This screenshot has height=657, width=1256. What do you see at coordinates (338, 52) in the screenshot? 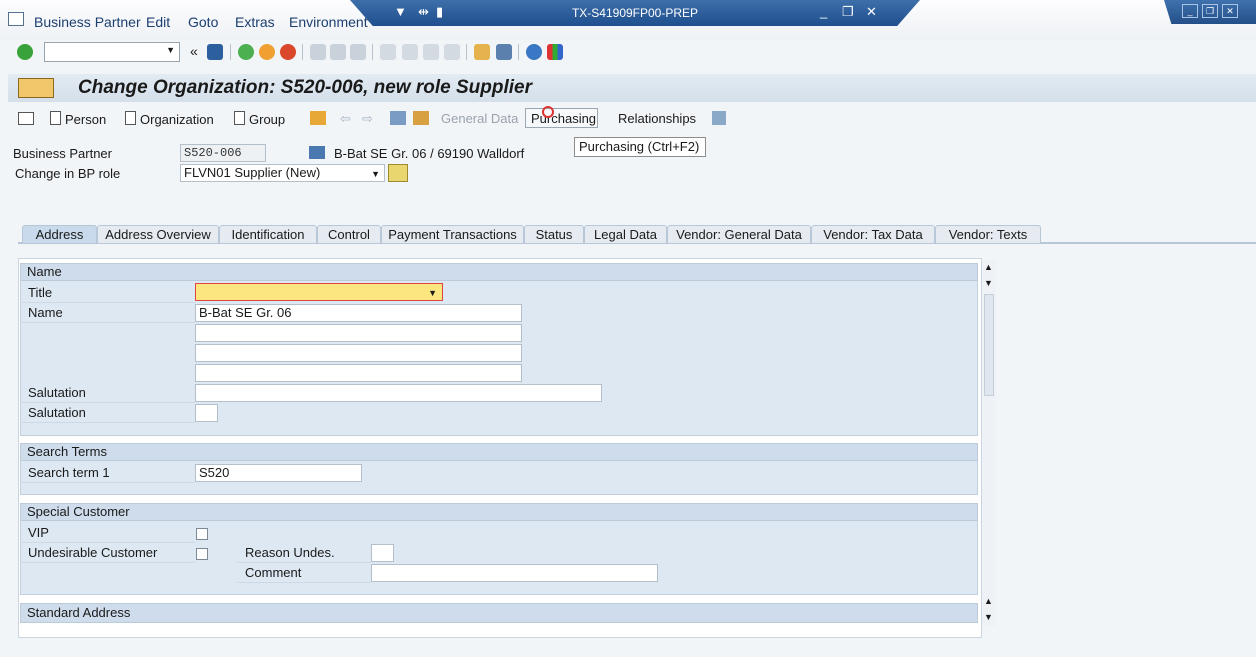
I see `find-icon` at bounding box center [338, 52].